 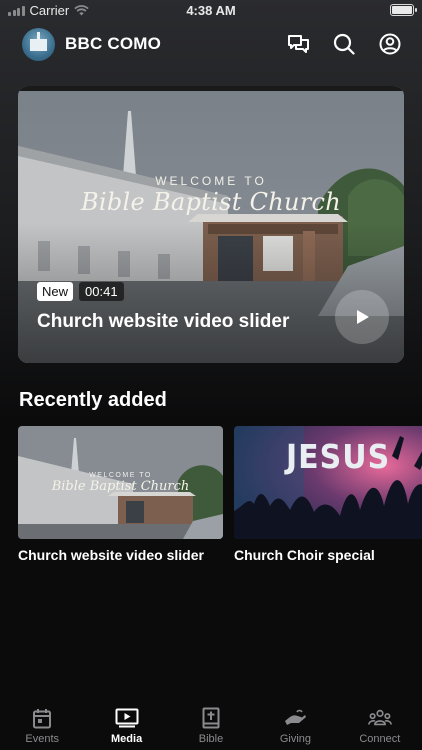 I want to click on bottom-tab-bar: Events Media Bible Giving Connect, so click(x=211, y=724).